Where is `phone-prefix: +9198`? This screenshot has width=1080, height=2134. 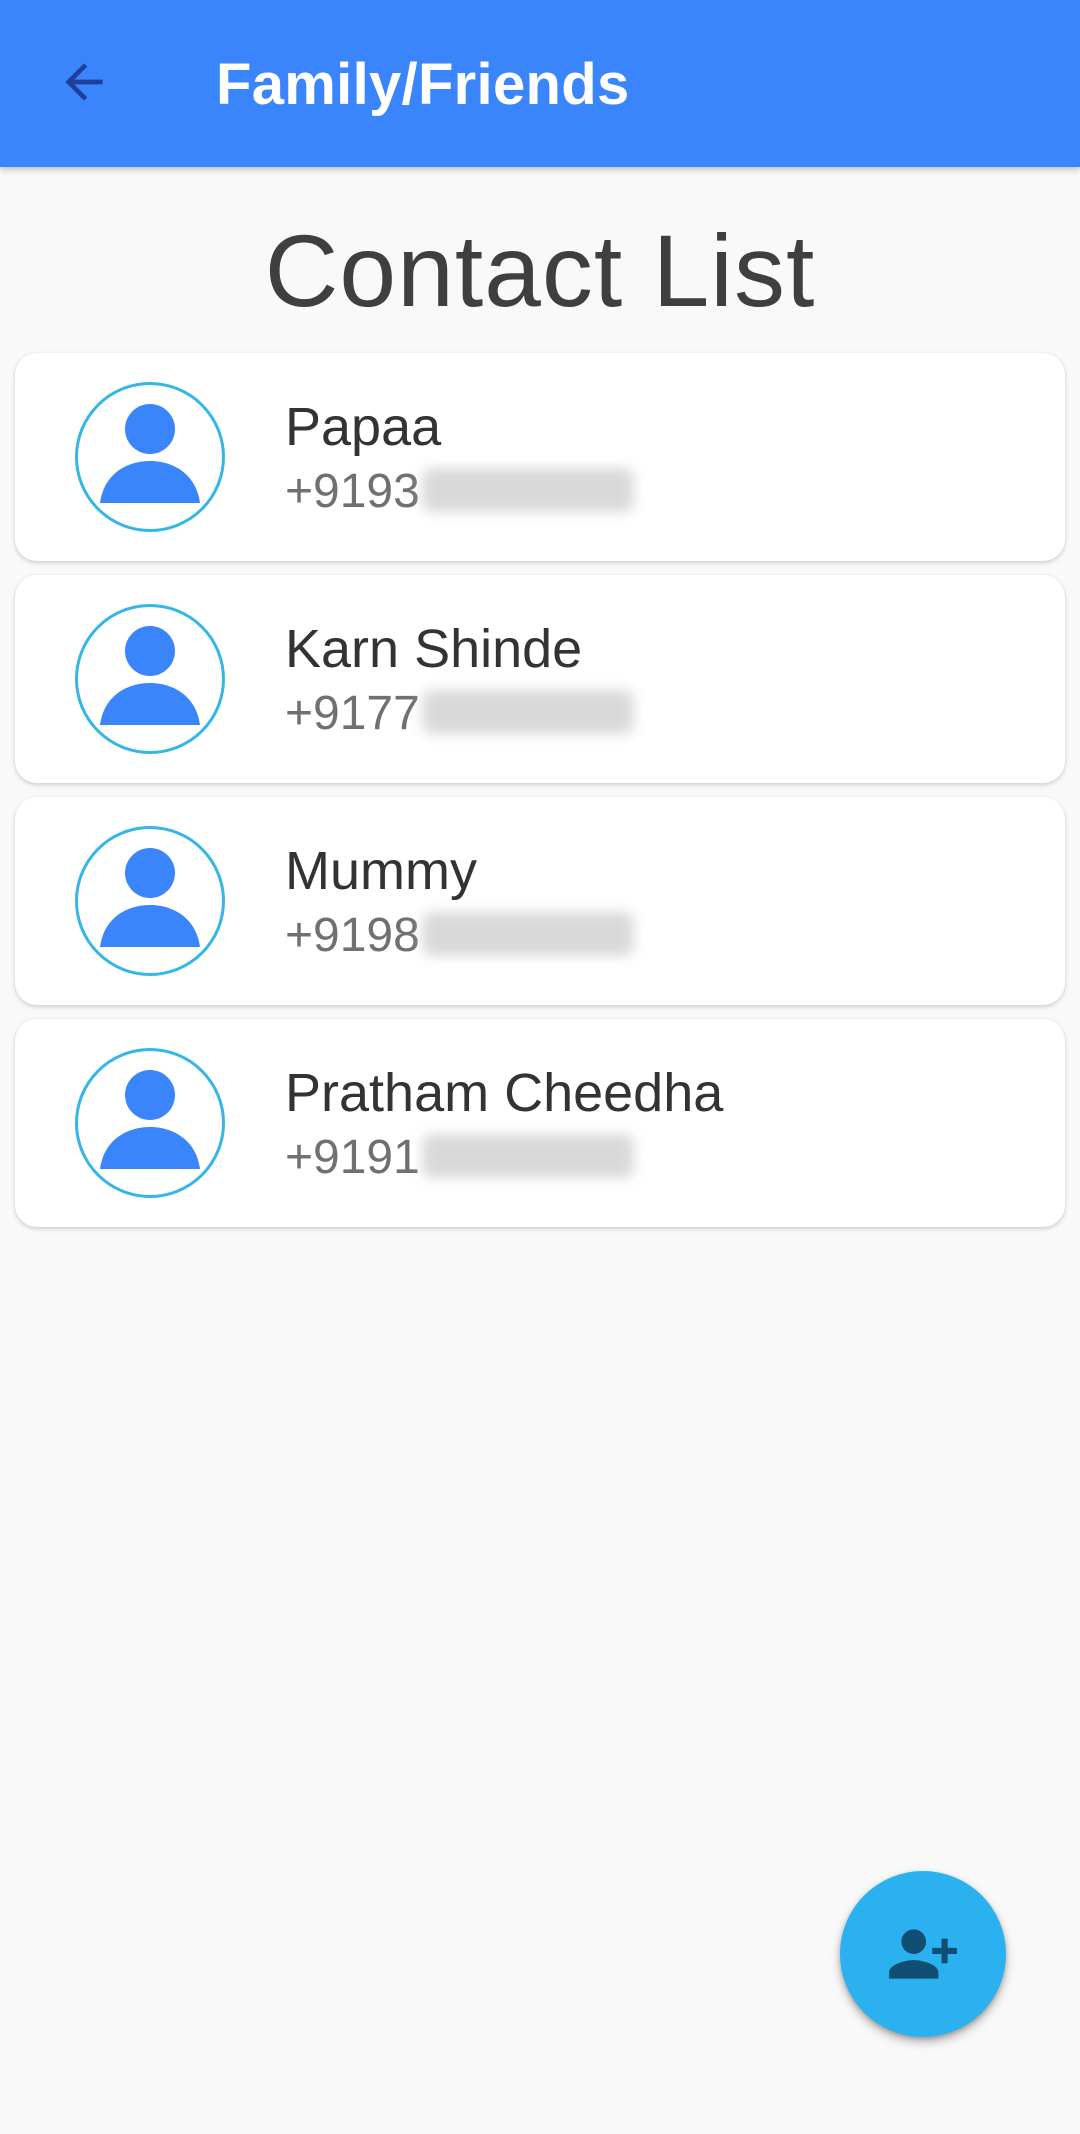
phone-prefix: +9198 is located at coordinates (352, 935).